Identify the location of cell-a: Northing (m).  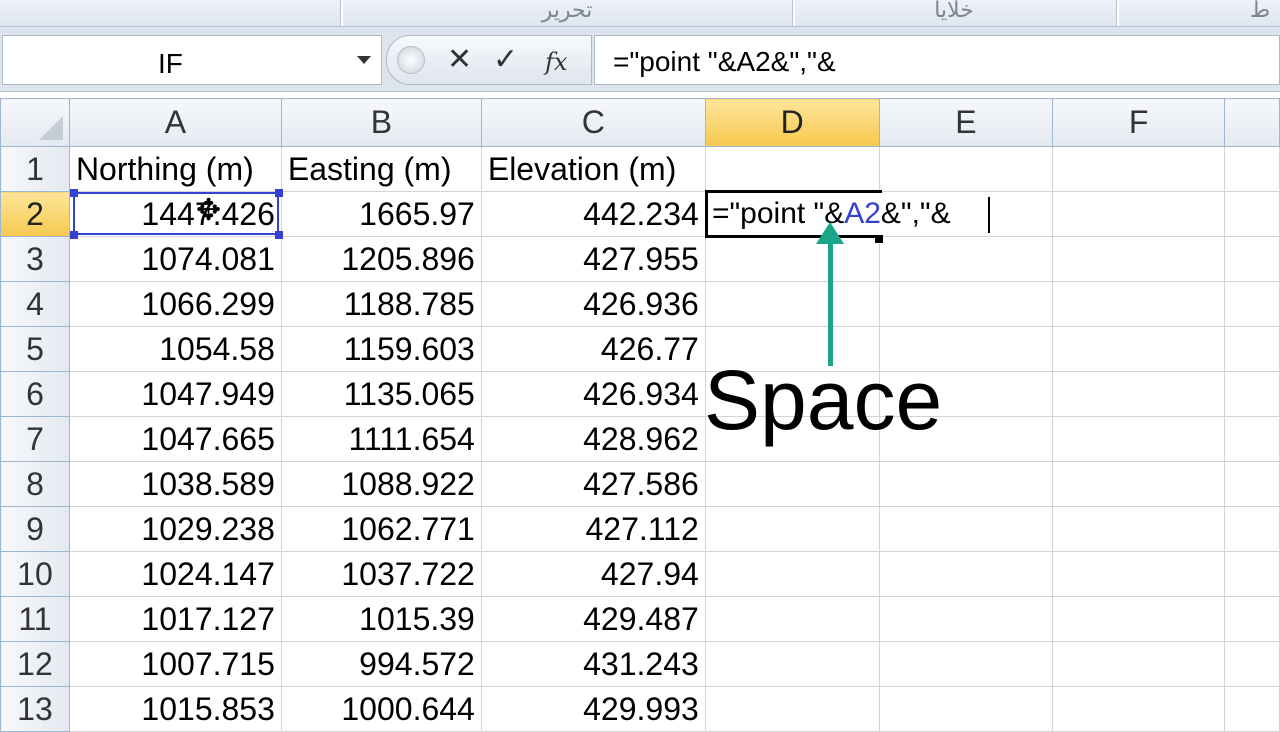
(175, 169).